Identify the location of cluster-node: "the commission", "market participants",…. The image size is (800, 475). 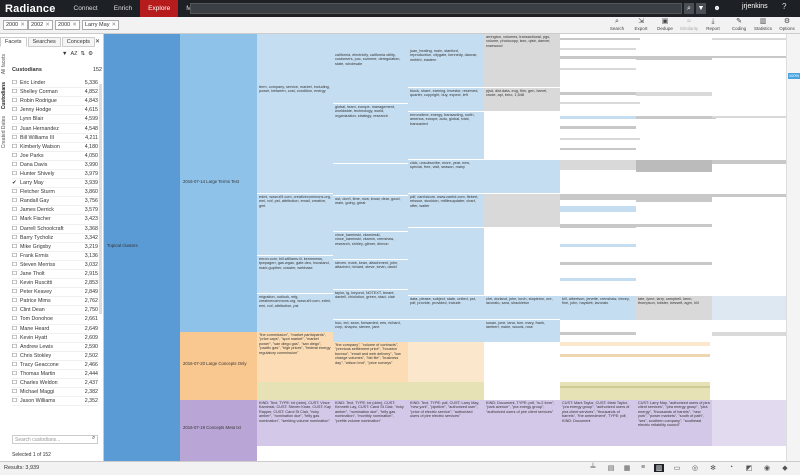
(295, 357).